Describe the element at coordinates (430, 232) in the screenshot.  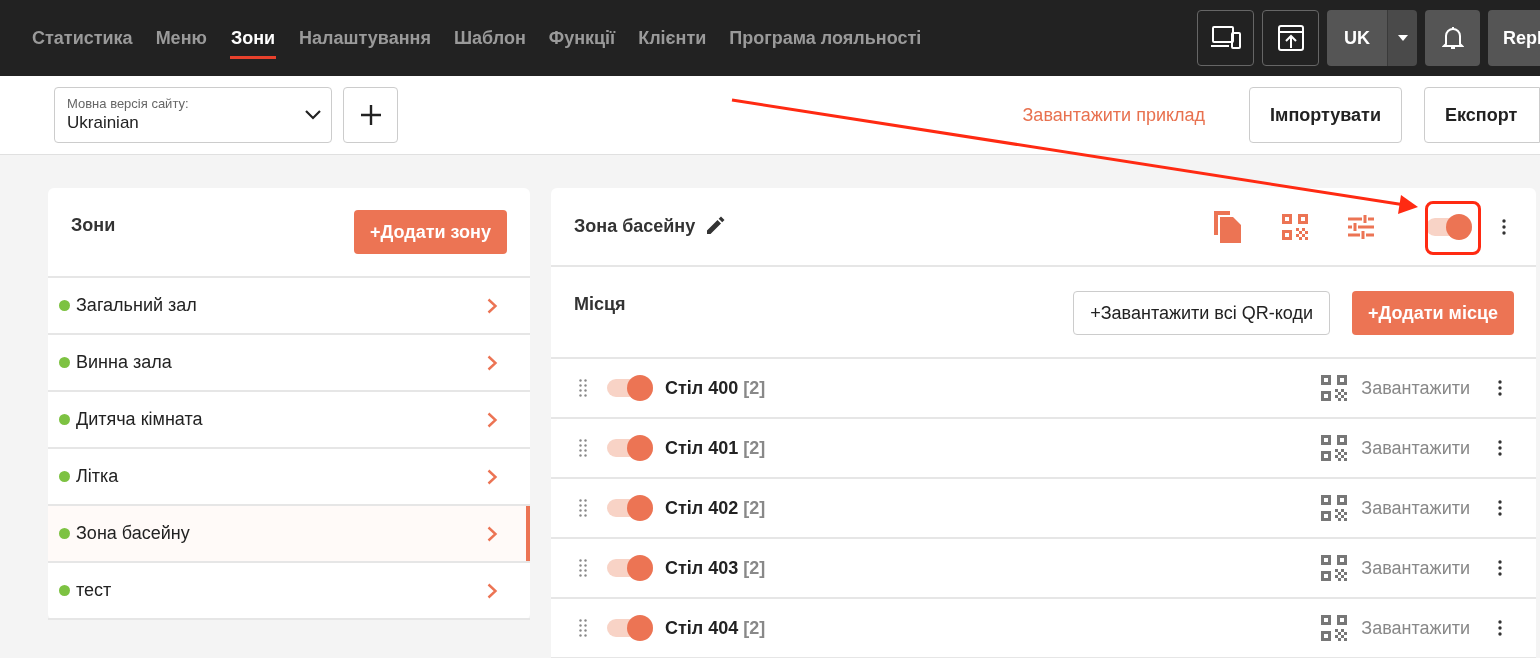
I see `add-zone-button: +Додати зону` at that location.